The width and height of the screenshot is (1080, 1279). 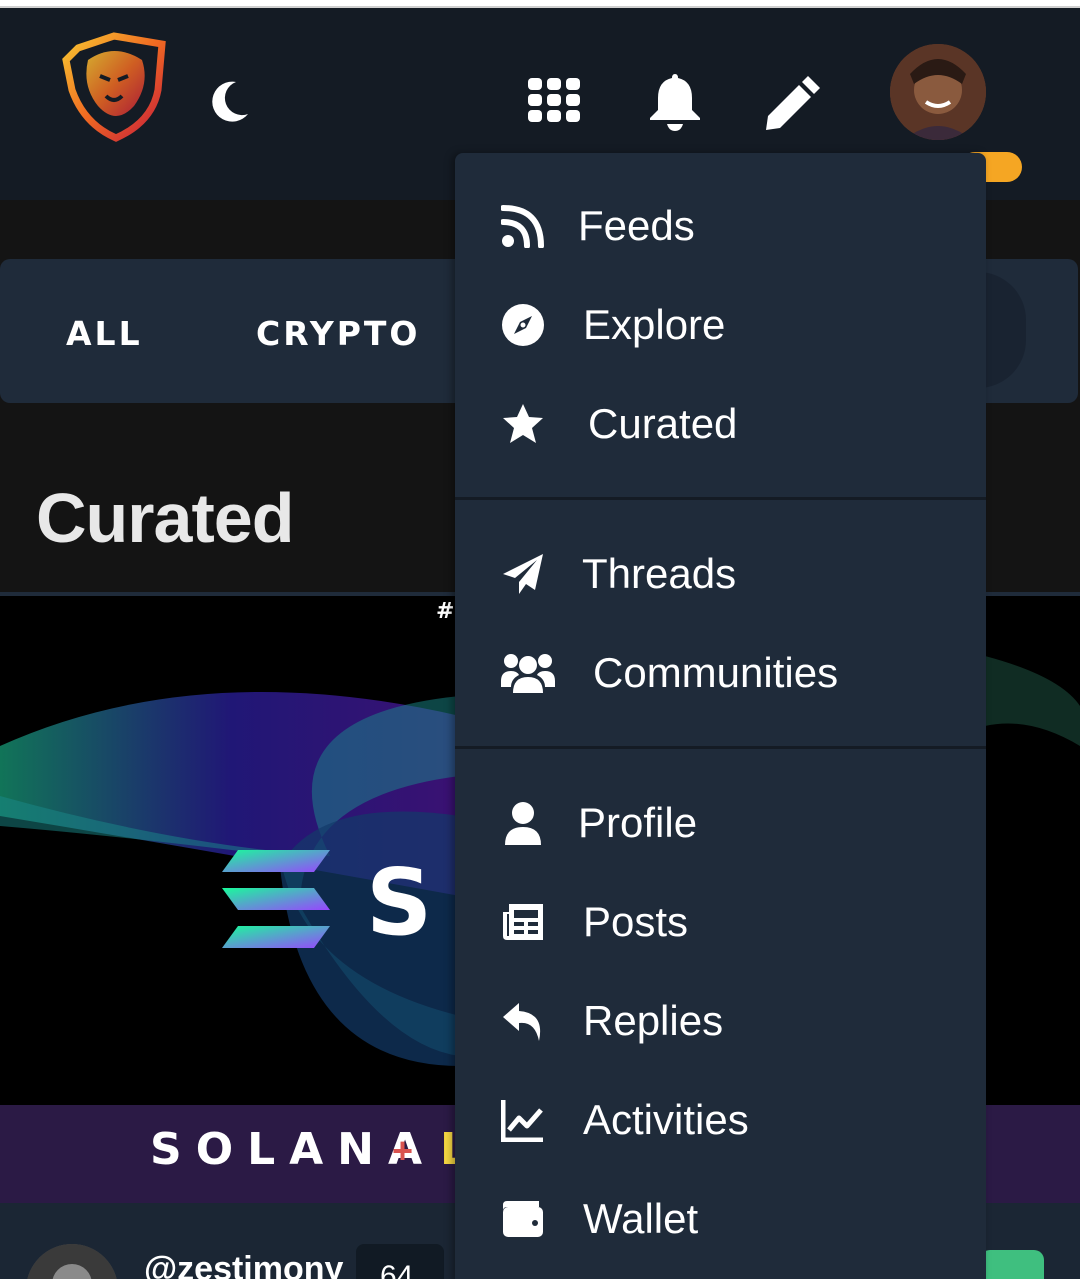 I want to click on reputation-badge: 64, so click(x=400, y=1261).